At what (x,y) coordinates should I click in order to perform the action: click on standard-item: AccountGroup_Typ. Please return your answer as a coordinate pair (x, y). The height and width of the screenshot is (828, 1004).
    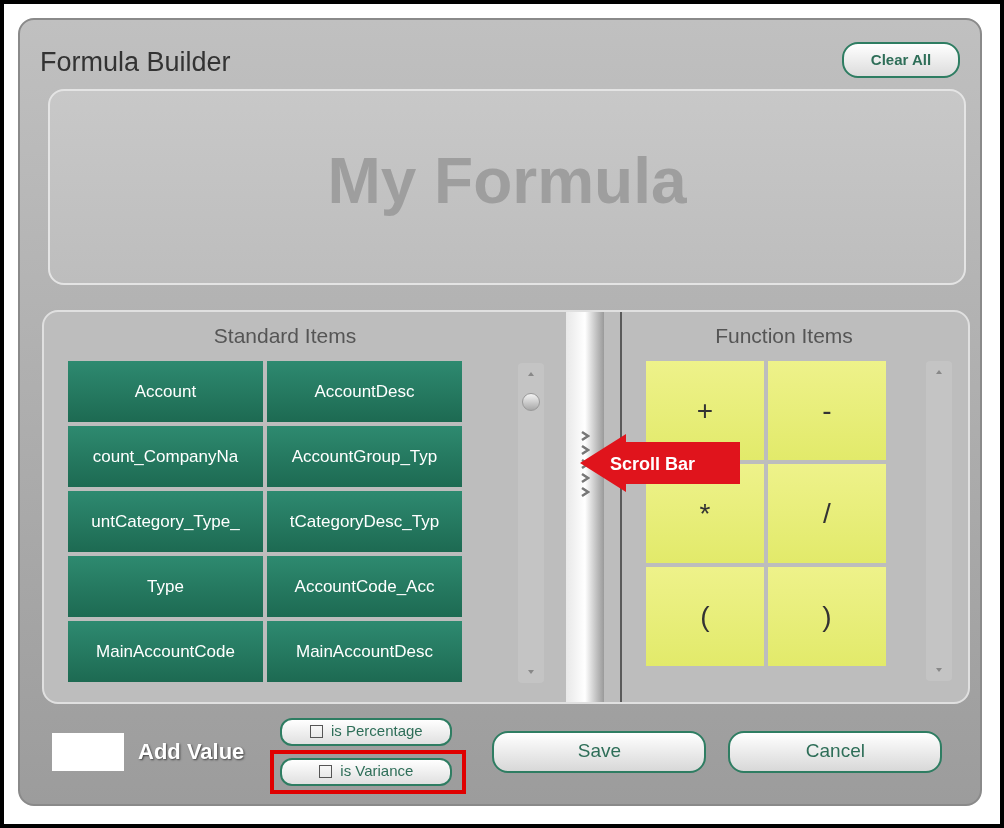
    Looking at the image, I should click on (364, 456).